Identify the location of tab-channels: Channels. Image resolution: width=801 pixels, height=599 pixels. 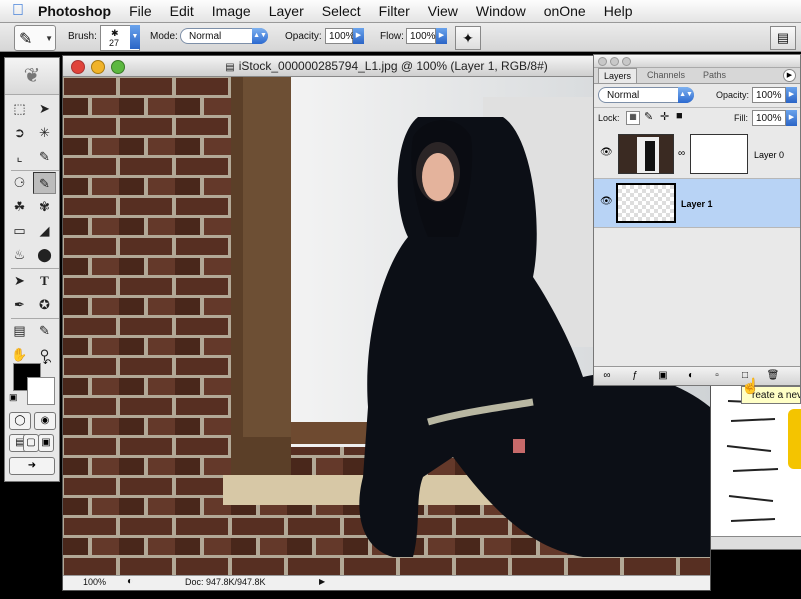
(666, 75).